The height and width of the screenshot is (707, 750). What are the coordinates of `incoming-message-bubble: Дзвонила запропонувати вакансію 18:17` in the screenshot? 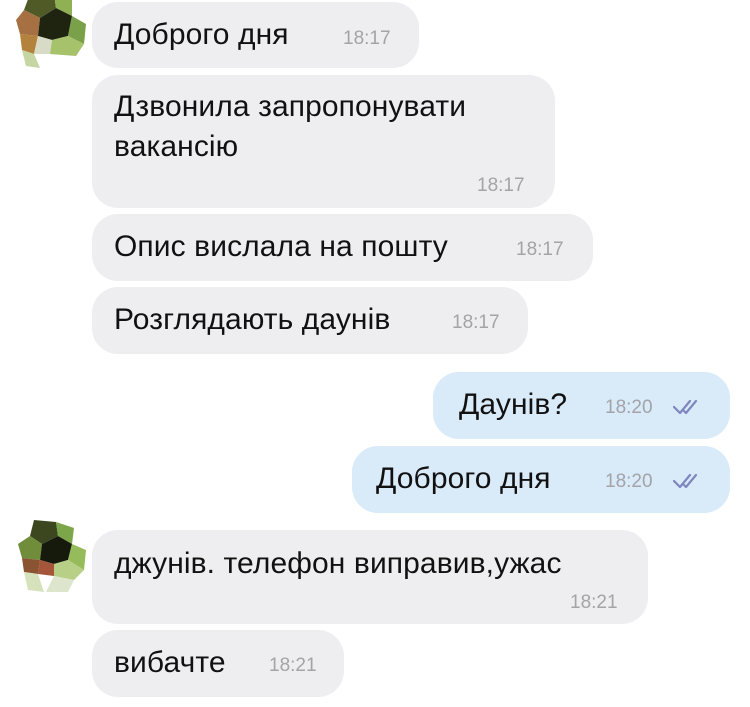 It's located at (323, 141).